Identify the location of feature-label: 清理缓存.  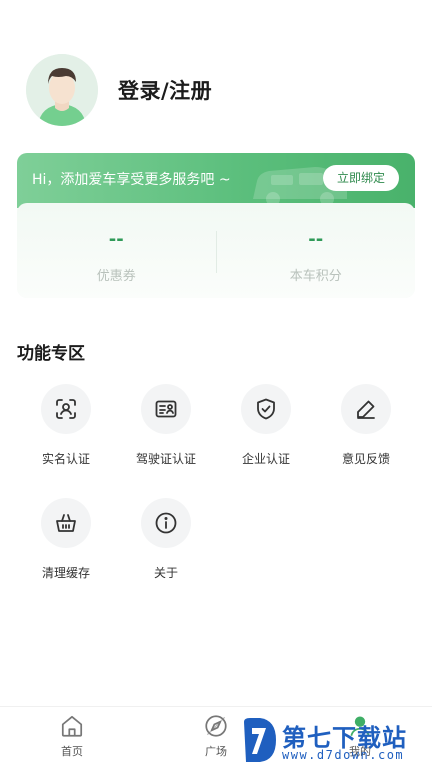
(65, 573).